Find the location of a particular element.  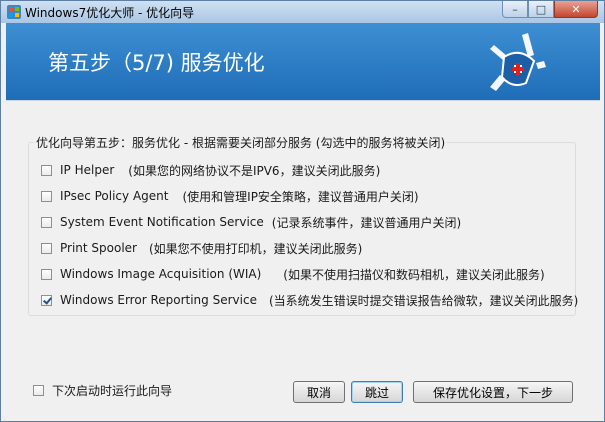

service-item-print-spooler: Print Spooler (如果您不使用打印机，建议关闭此服务) is located at coordinates (201, 248).